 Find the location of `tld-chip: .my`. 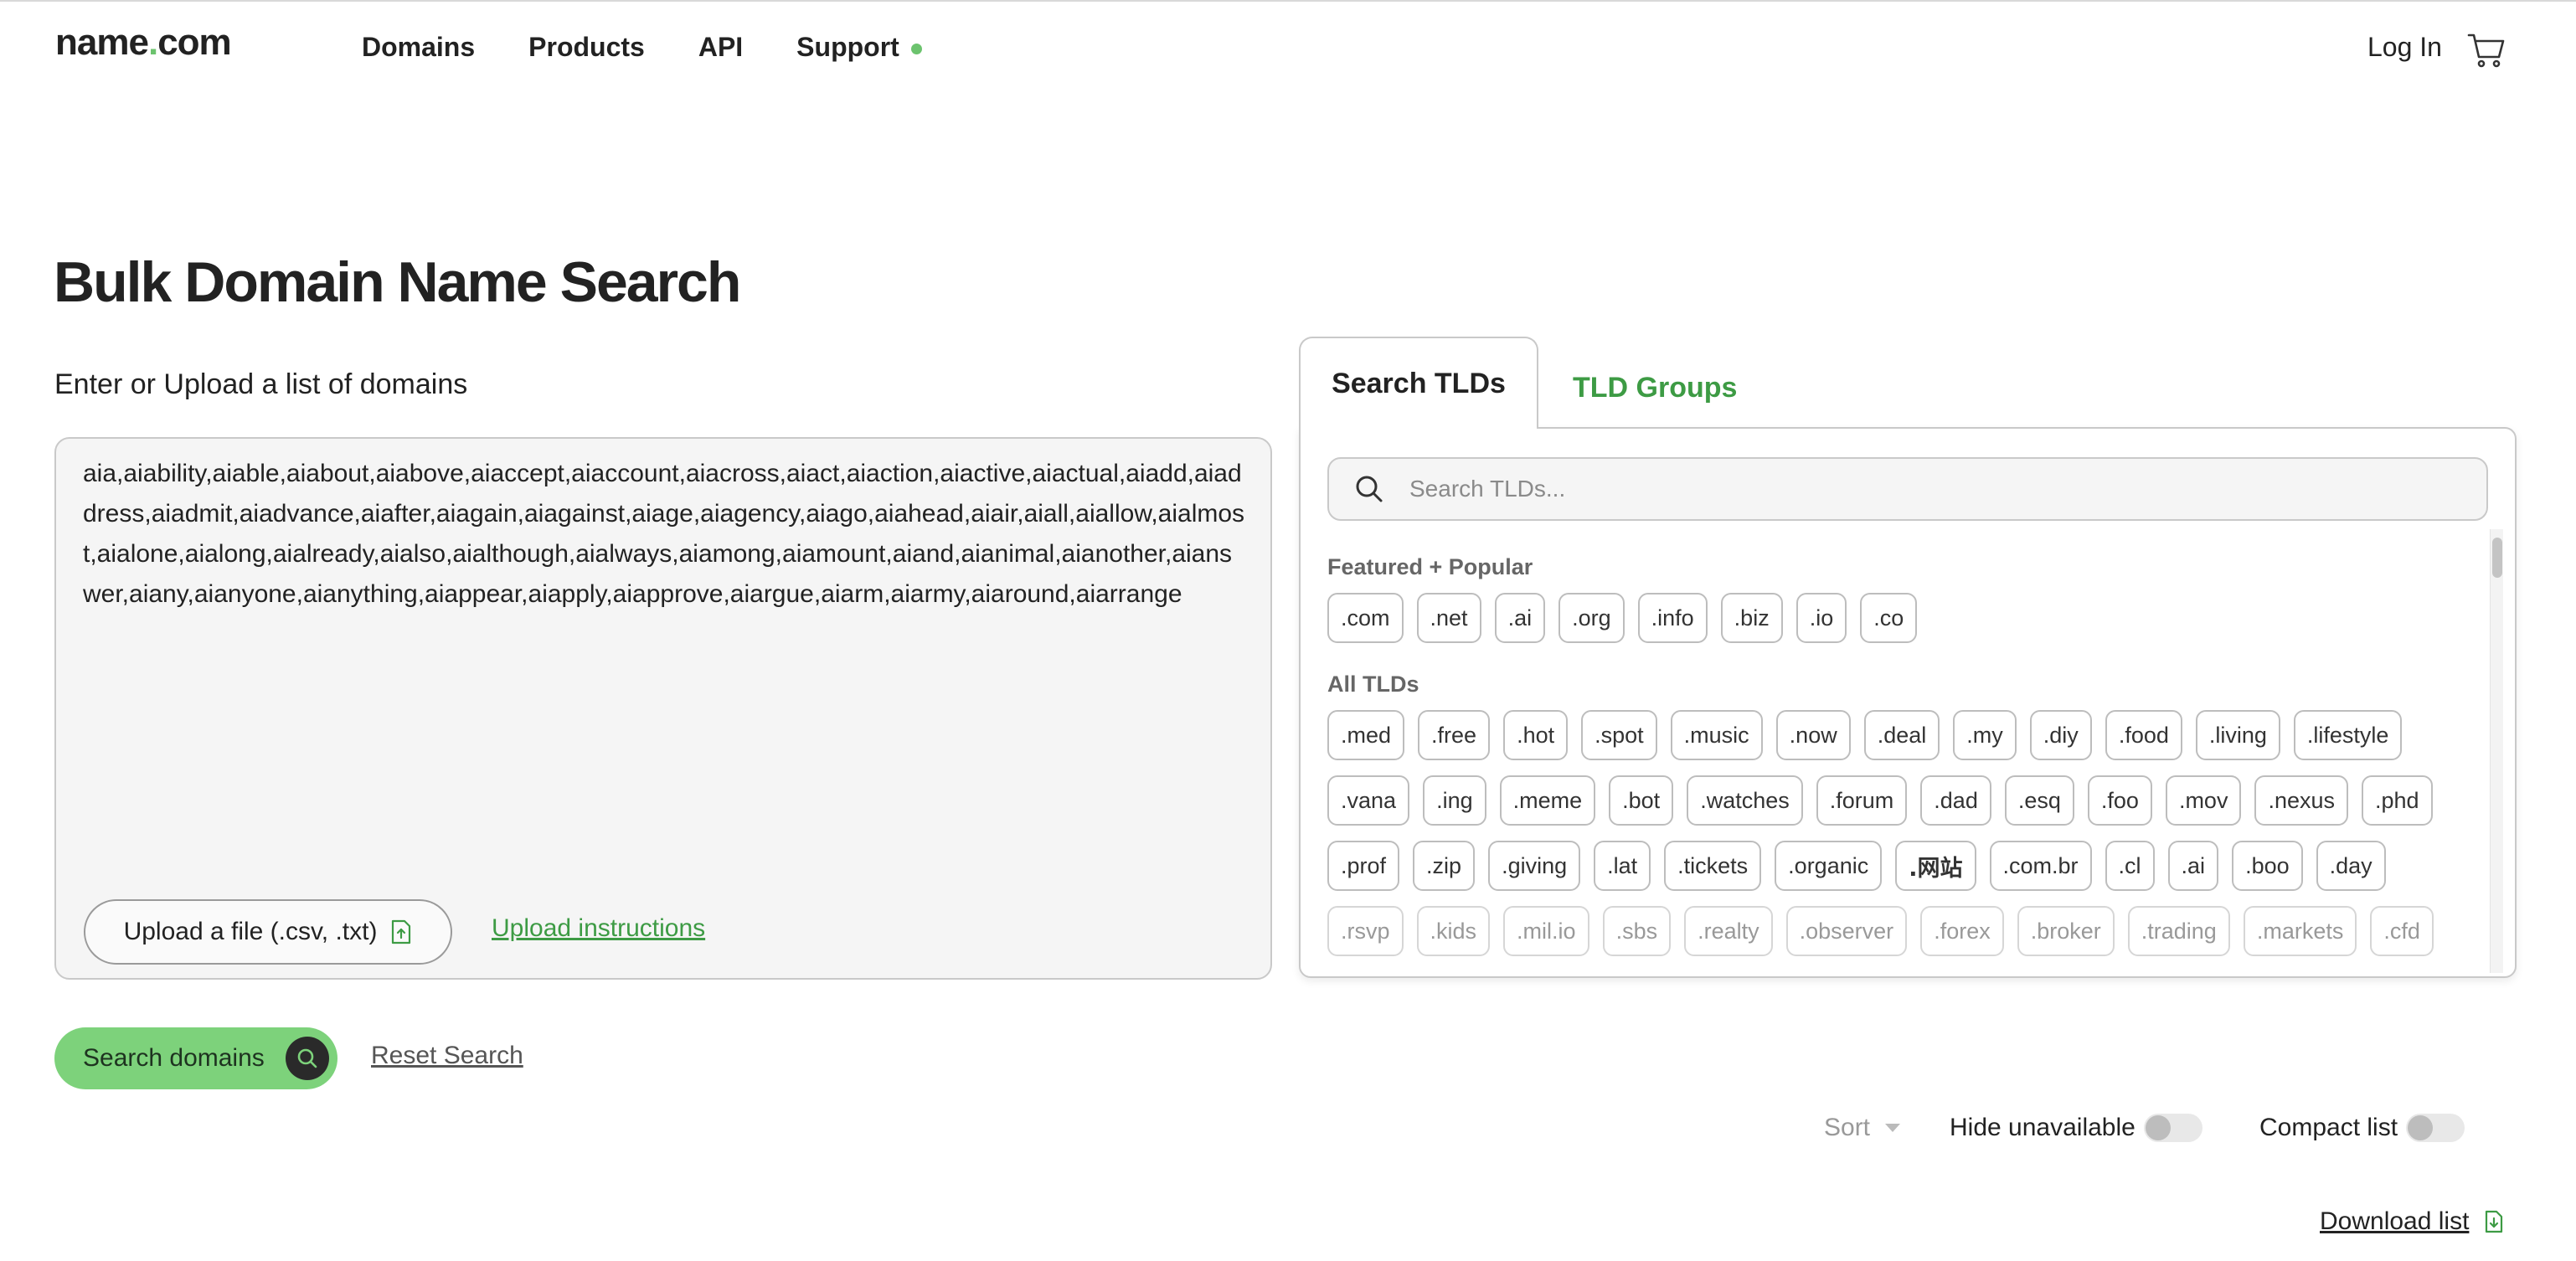

tld-chip: .my is located at coordinates (1985, 735).